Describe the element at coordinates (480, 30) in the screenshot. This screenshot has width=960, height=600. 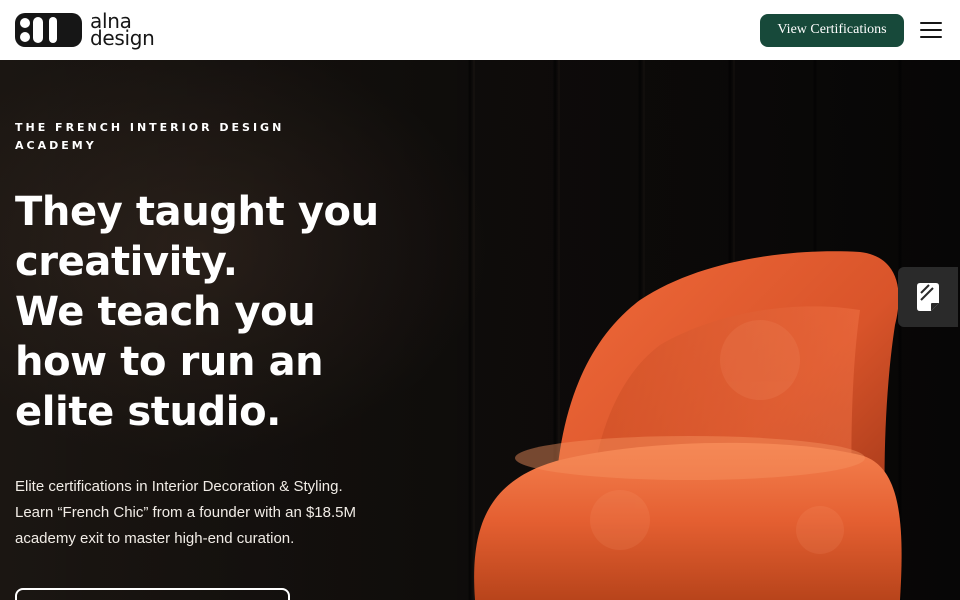
I see `site-header: alna design View Certifications` at that location.